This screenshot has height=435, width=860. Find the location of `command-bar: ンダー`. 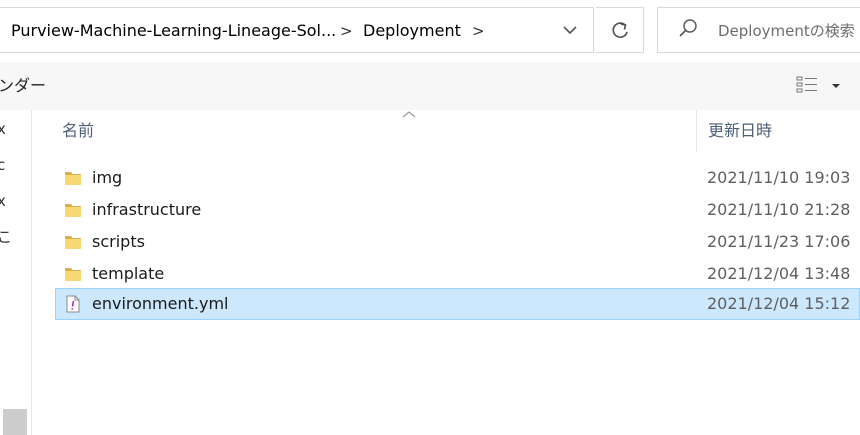

command-bar: ンダー is located at coordinates (430, 86).